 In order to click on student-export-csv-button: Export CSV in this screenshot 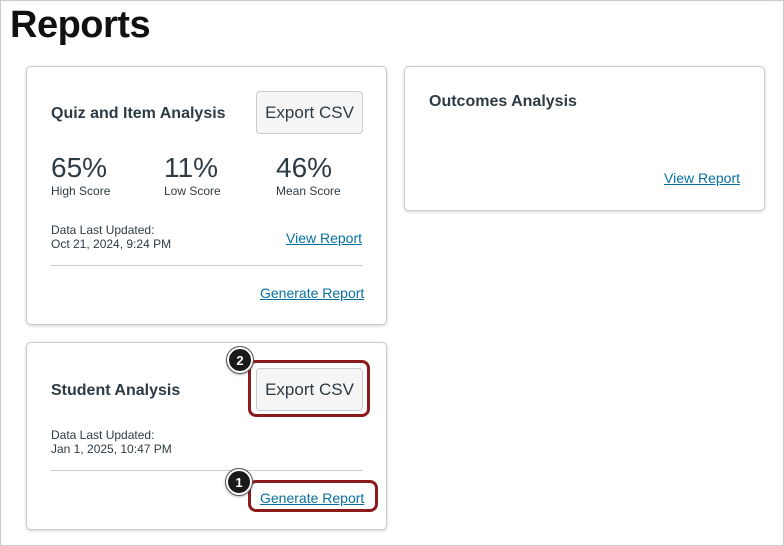, I will do `click(309, 389)`.